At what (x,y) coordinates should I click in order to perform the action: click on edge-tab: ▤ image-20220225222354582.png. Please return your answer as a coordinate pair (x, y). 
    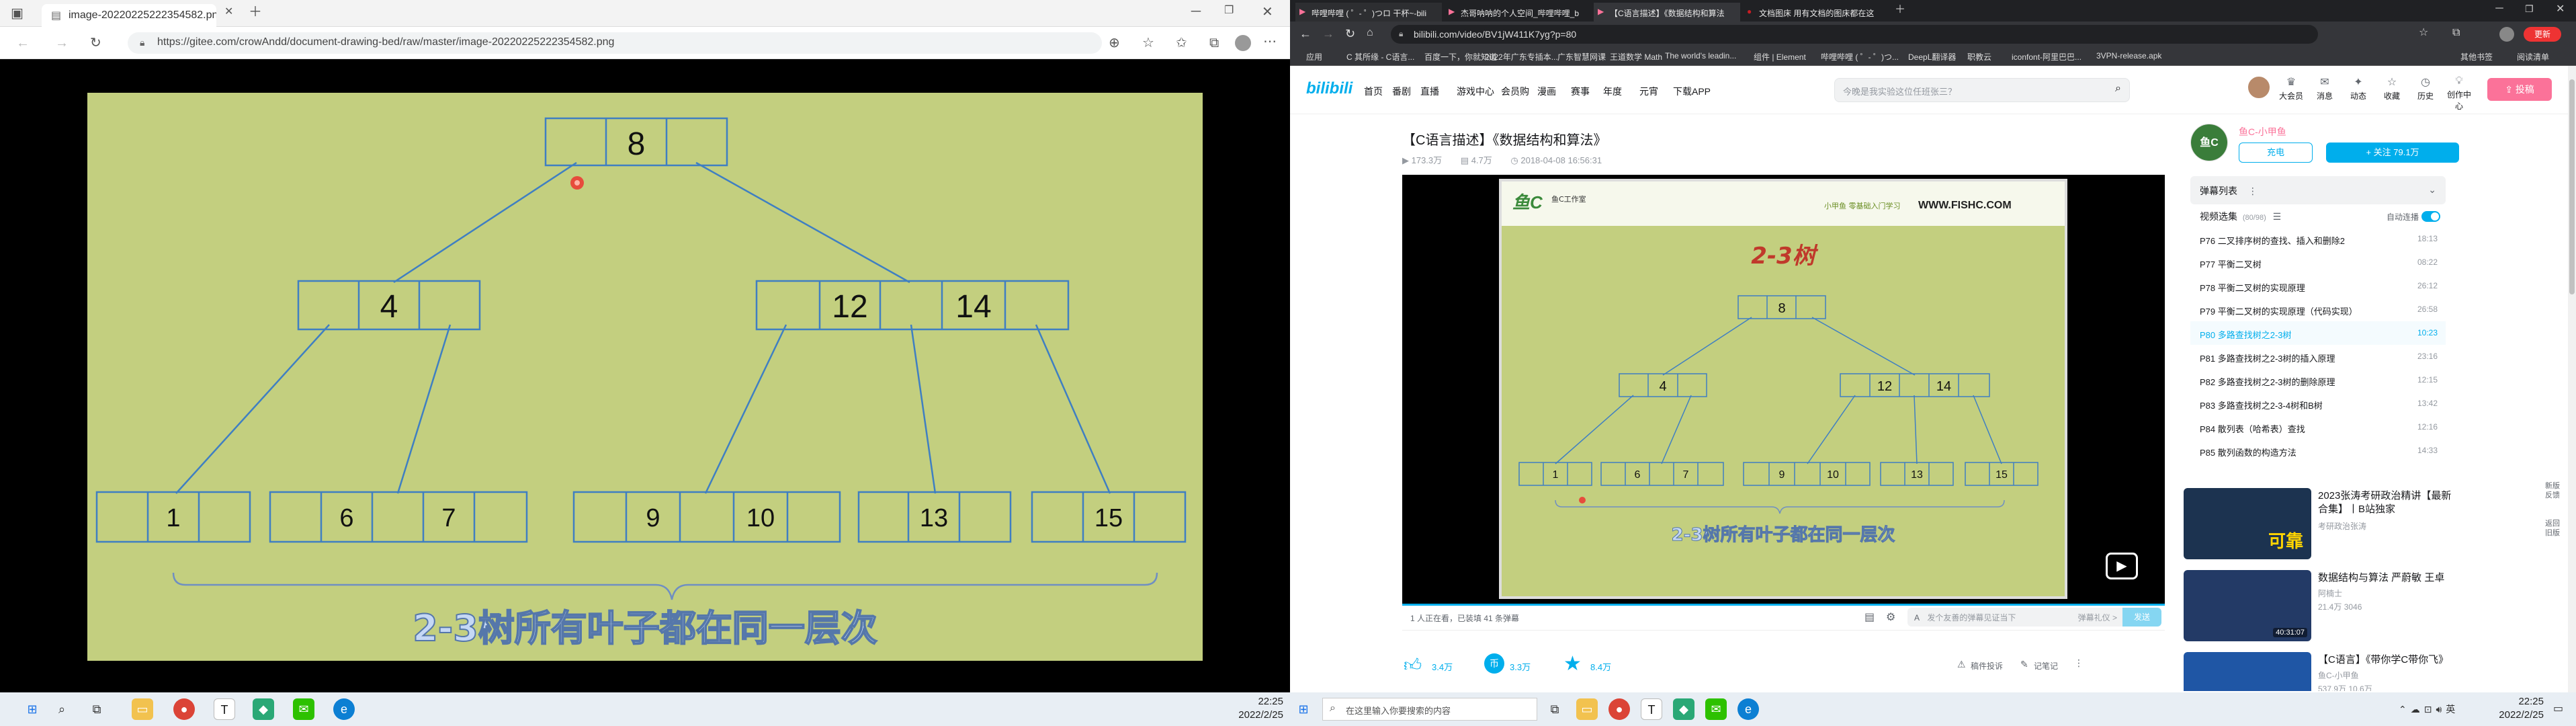
    Looking at the image, I should click on (129, 16).